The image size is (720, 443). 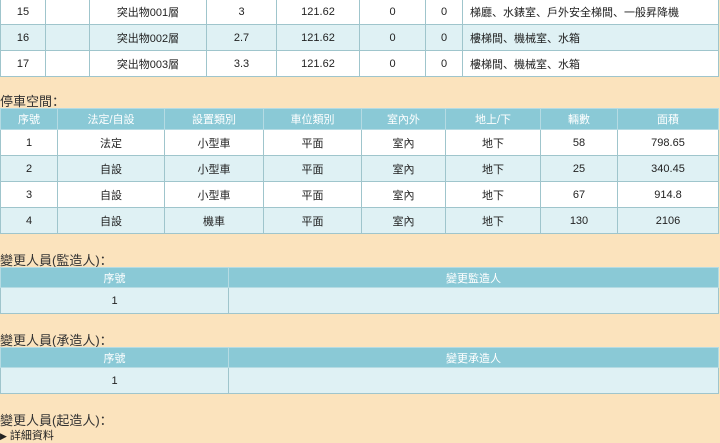 What do you see at coordinates (148, 37) in the screenshot?
I see `floor-name: 突出物002層` at bounding box center [148, 37].